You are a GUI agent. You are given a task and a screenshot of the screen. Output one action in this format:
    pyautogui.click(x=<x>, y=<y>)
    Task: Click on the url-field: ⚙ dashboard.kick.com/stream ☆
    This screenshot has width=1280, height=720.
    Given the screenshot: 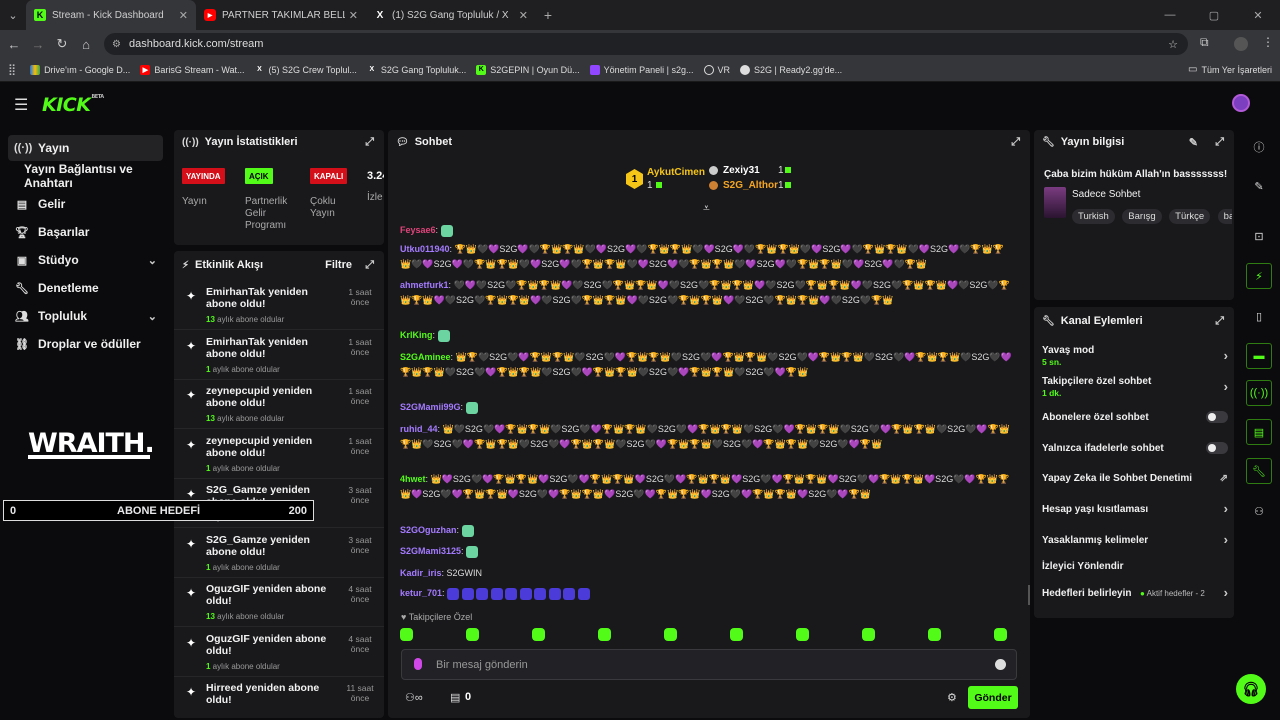 What is the action you would take?
    pyautogui.click(x=646, y=44)
    